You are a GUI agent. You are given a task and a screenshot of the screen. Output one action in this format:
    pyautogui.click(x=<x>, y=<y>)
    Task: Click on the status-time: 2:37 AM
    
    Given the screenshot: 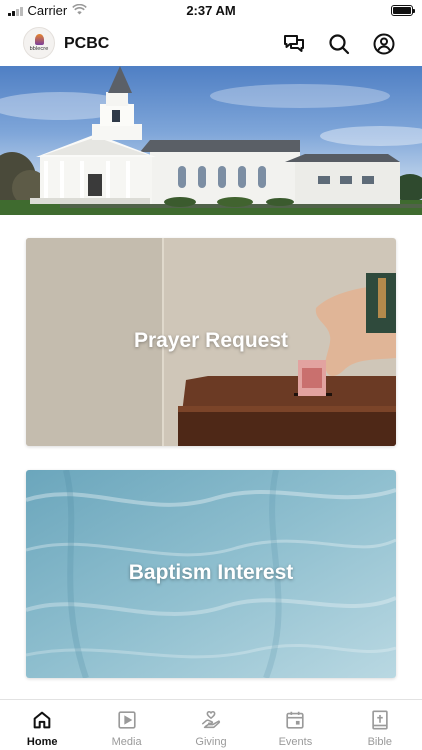 What is the action you would take?
    pyautogui.click(x=211, y=10)
    